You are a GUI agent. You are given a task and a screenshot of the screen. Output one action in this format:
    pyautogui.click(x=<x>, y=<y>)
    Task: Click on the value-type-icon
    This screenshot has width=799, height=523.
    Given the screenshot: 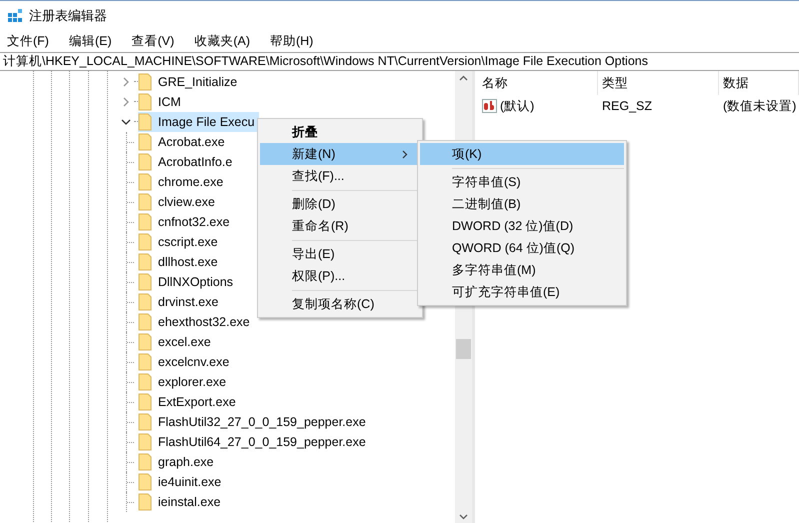 What is the action you would take?
    pyautogui.click(x=490, y=106)
    